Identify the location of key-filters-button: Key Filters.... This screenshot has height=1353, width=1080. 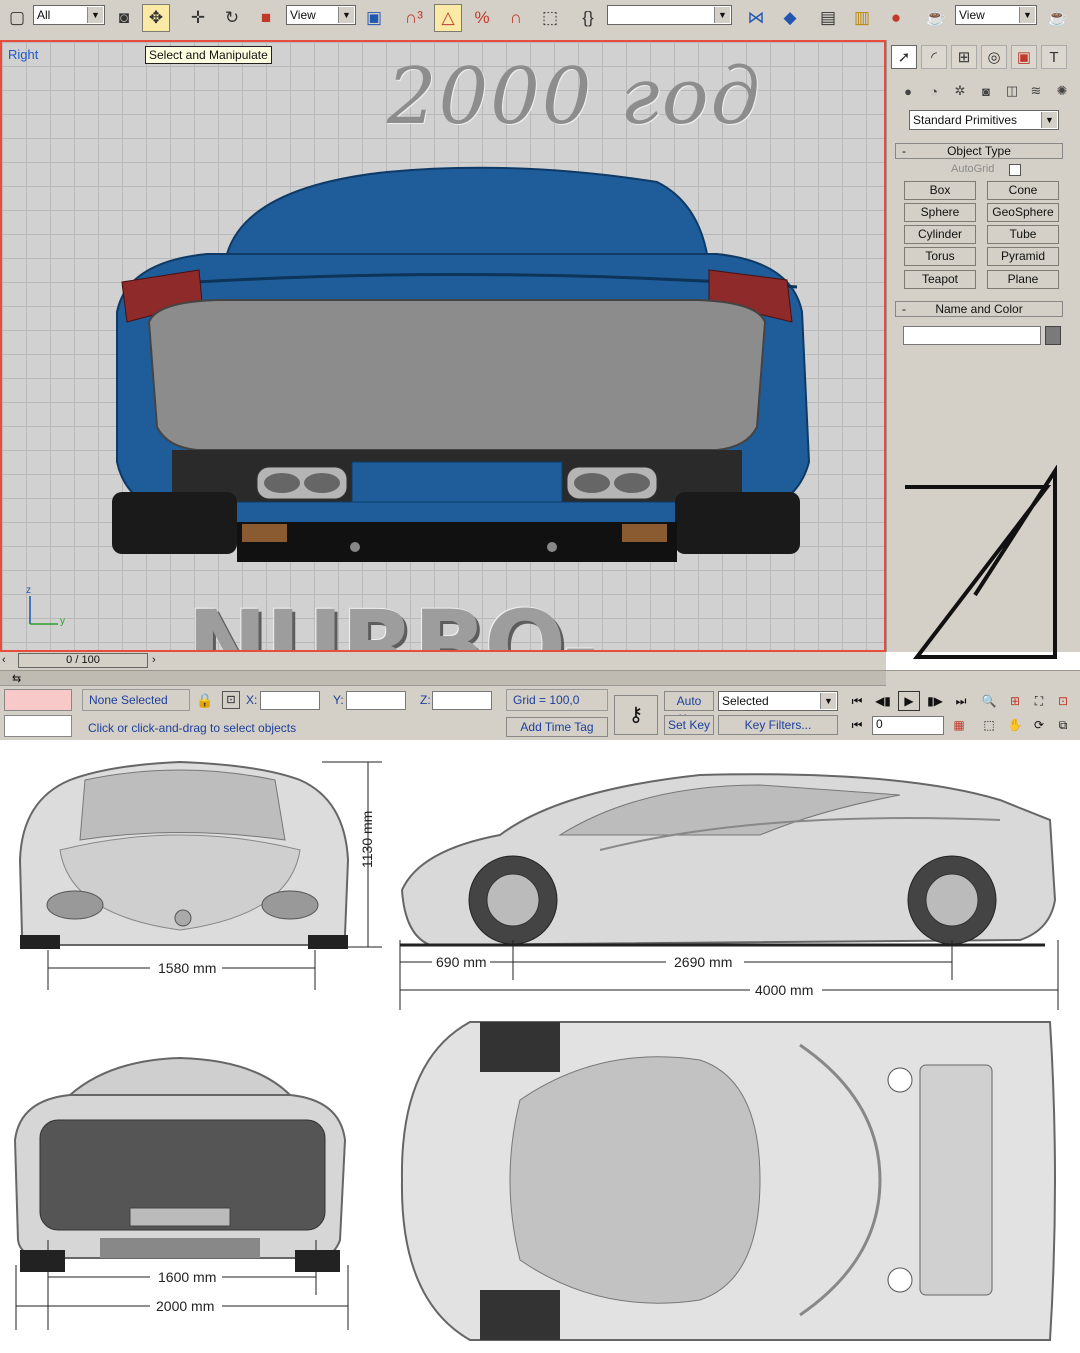
(778, 725).